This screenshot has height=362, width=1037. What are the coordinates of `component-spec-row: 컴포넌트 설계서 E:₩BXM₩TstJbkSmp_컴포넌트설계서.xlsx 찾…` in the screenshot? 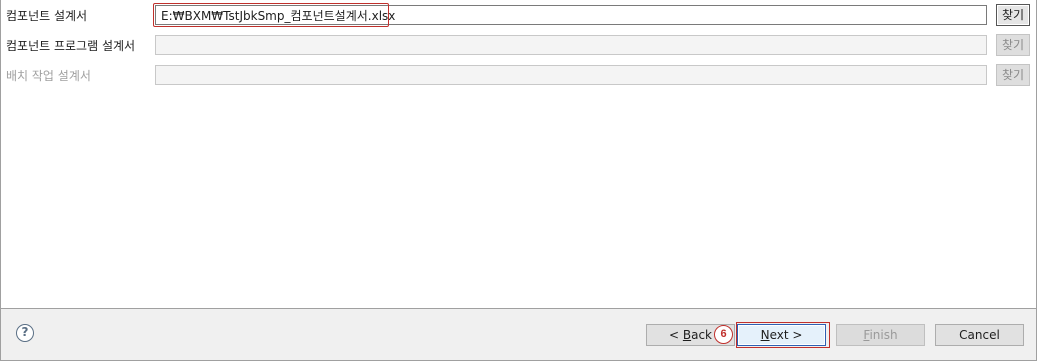 It's located at (518, 15).